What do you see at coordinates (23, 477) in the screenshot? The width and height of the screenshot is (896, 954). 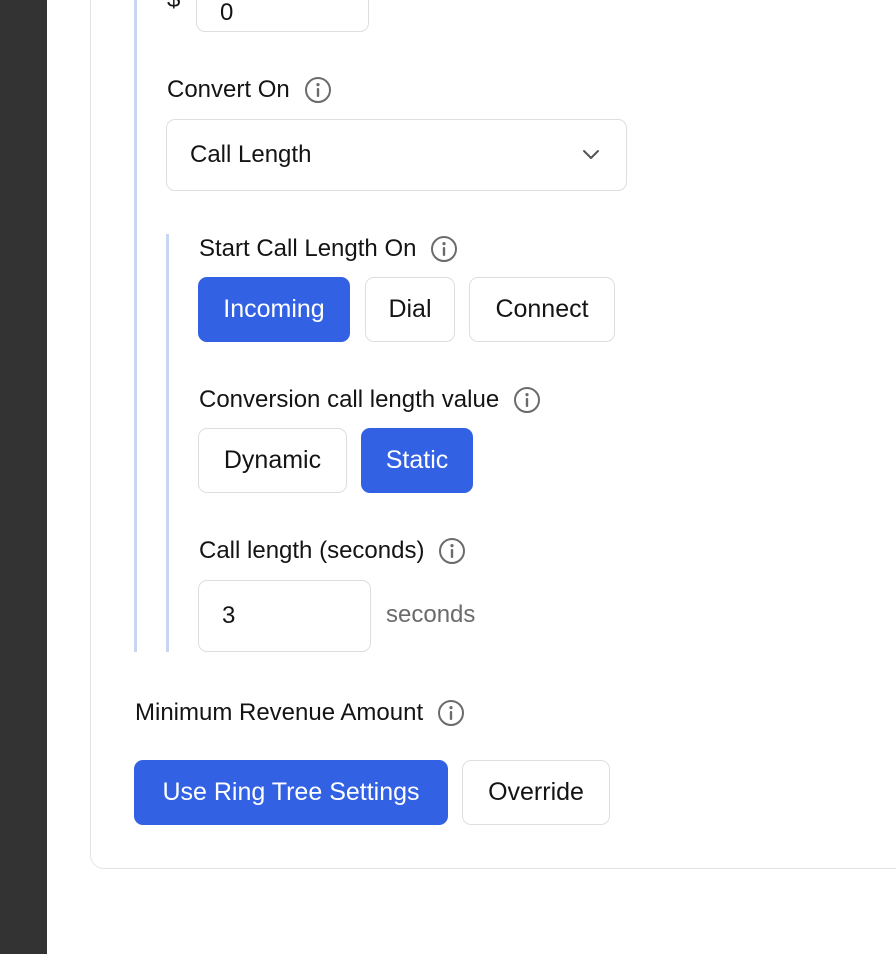 I see `left-rail` at bounding box center [23, 477].